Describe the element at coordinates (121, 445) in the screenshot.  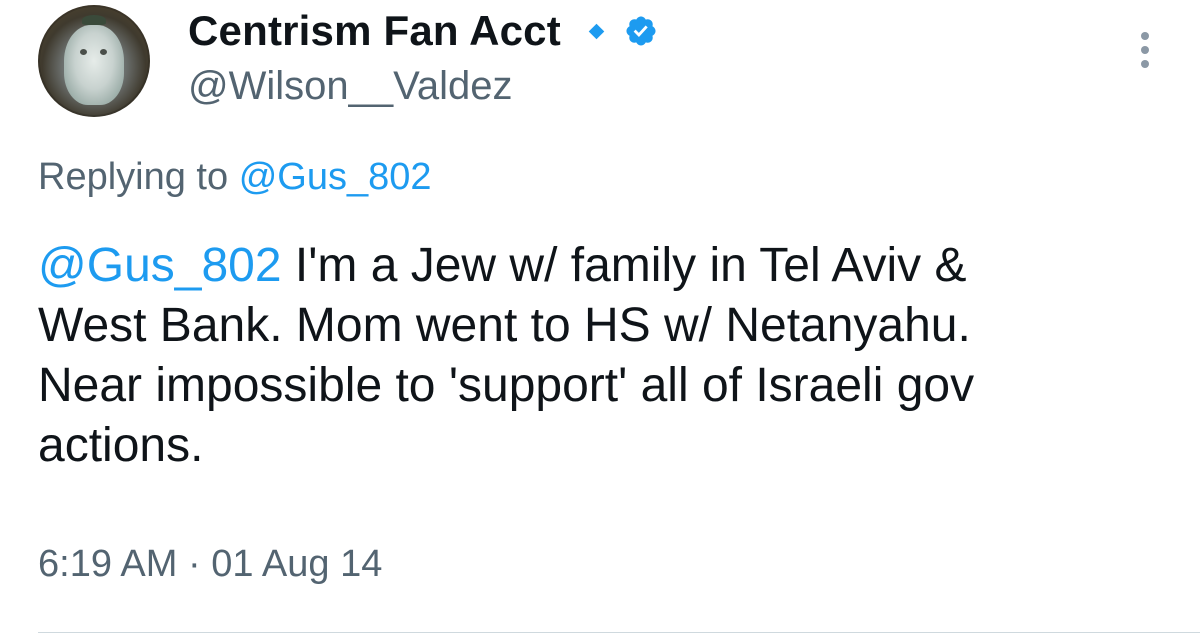
I see `tweet-text-line-4: actions.` at that location.